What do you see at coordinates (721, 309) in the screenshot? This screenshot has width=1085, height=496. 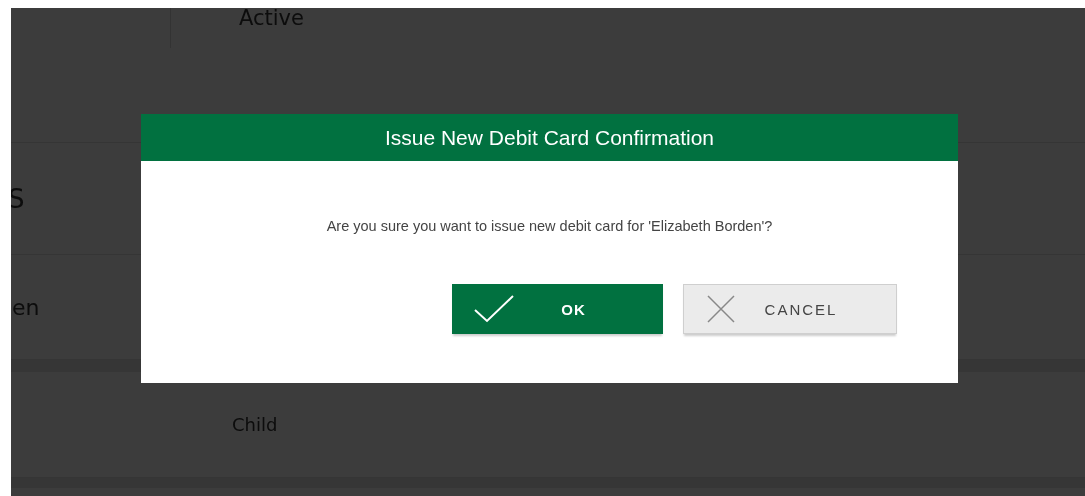 I see `close-icon` at bounding box center [721, 309].